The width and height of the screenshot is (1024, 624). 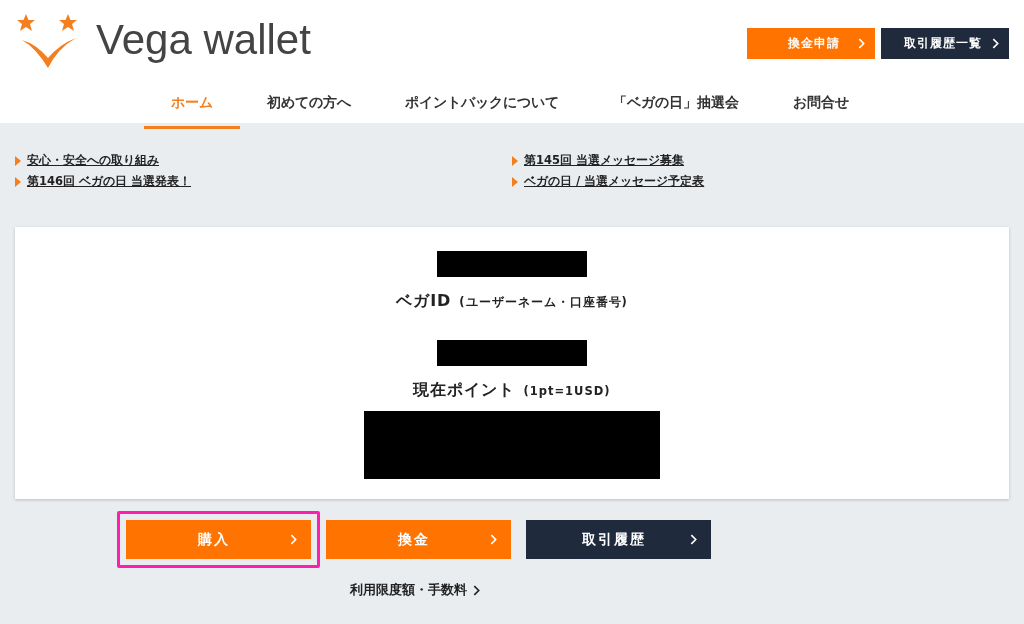 What do you see at coordinates (415, 590) in the screenshot?
I see `fees-link: 利用限度額・手数料` at bounding box center [415, 590].